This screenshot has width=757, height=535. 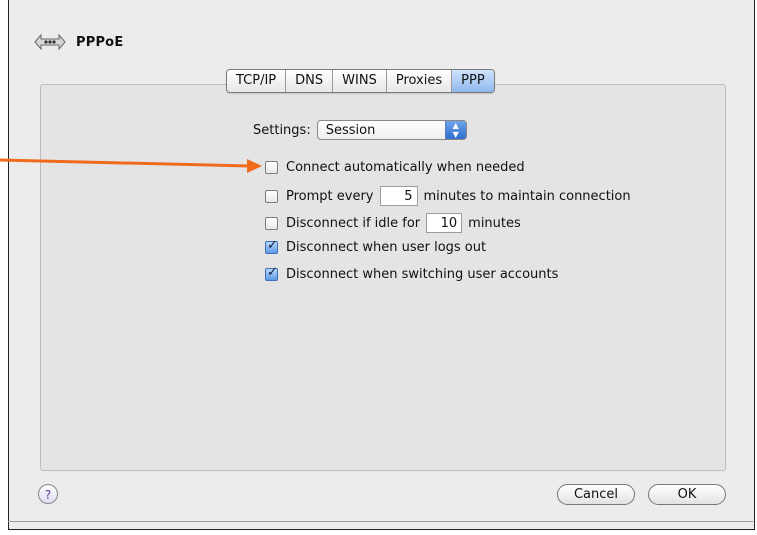 I want to click on bottom-divider, so click(x=380, y=521).